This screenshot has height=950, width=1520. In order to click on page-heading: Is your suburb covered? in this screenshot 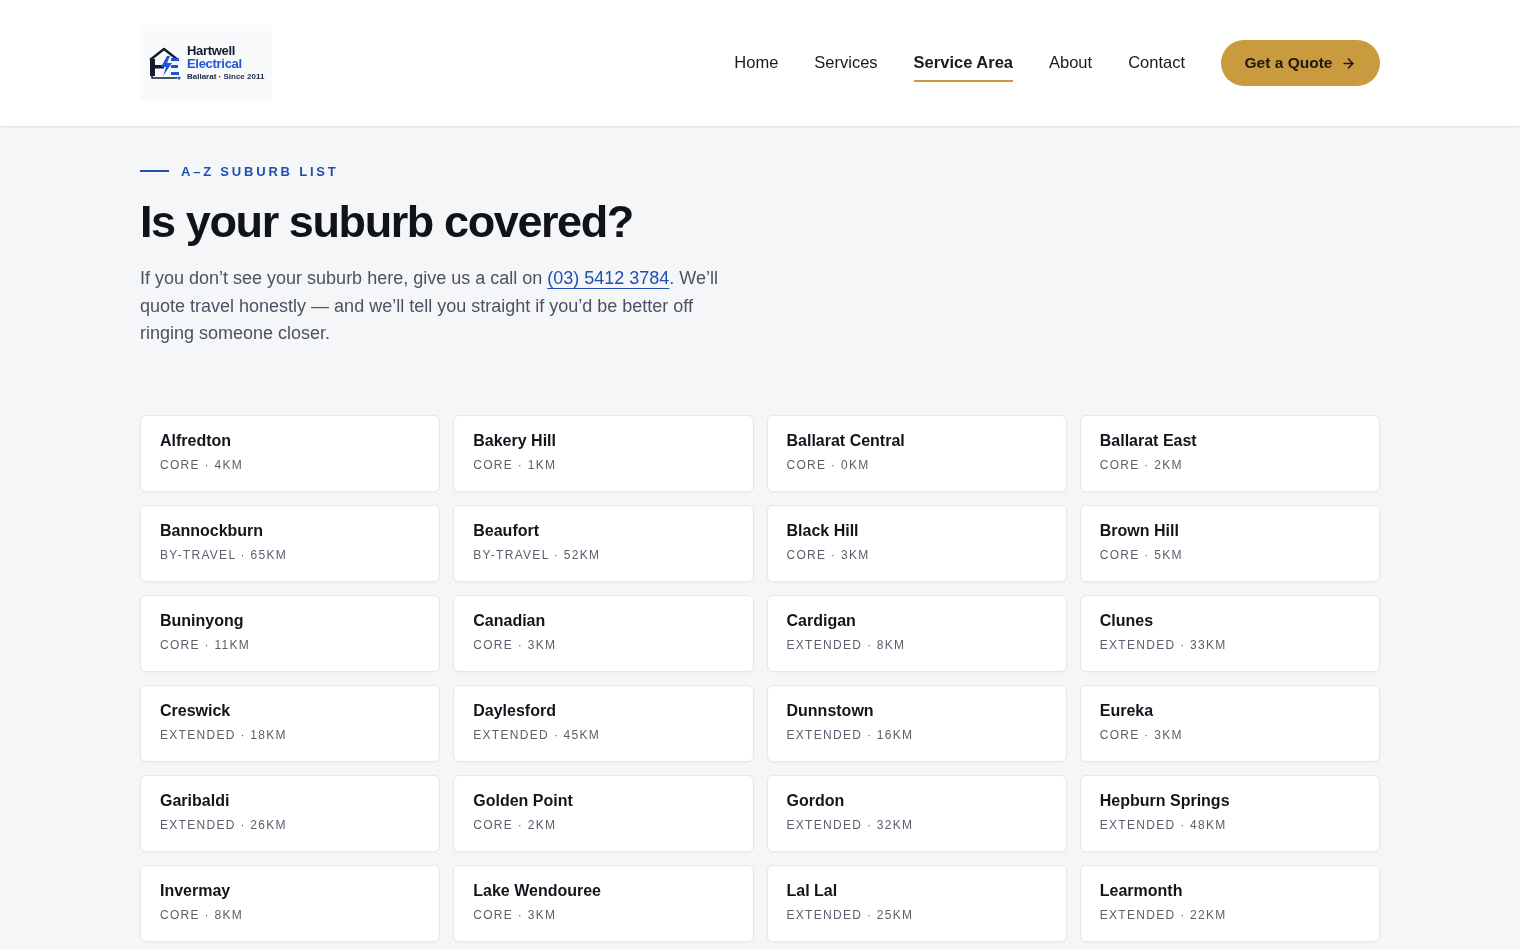, I will do `click(386, 222)`.